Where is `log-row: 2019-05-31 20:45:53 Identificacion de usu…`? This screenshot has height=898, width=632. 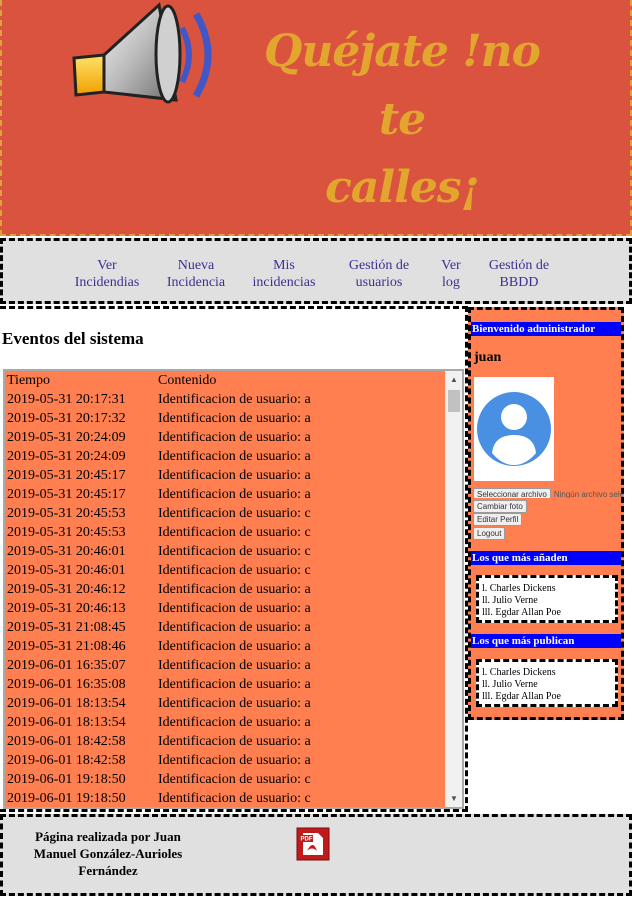 log-row: 2019-05-31 20:45:53 Identificacion de usu… is located at coordinates (233, 532).